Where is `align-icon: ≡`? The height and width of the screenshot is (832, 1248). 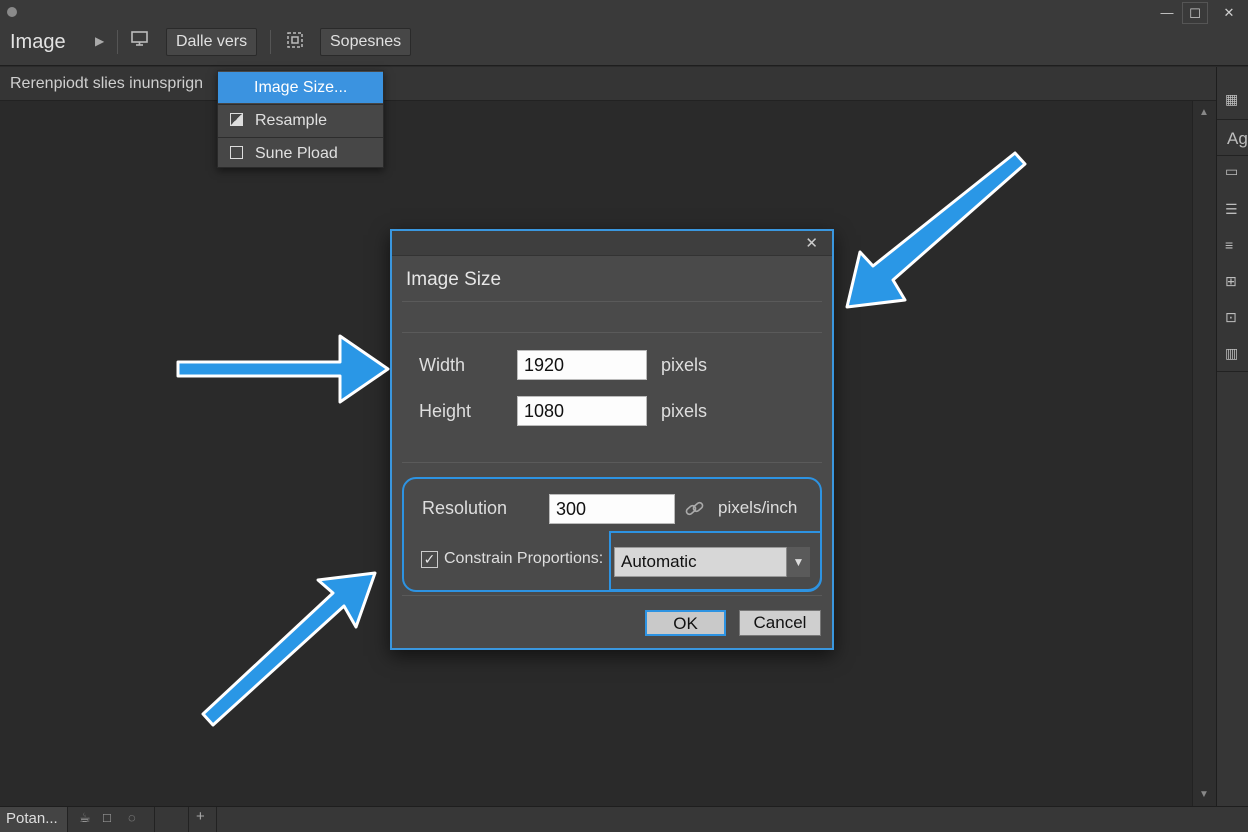 align-icon: ≡ is located at coordinates (1229, 245).